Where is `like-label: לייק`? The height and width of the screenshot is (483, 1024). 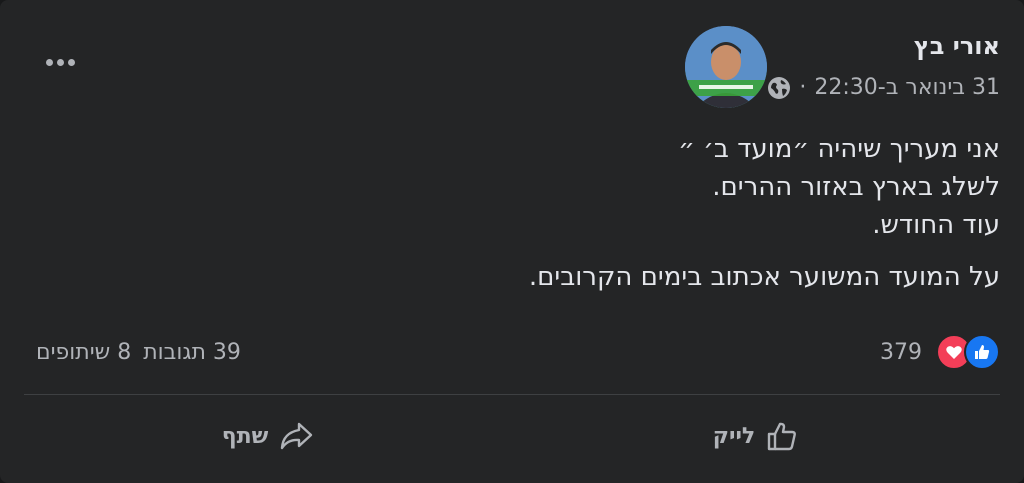 like-label: לייק is located at coordinates (734, 436).